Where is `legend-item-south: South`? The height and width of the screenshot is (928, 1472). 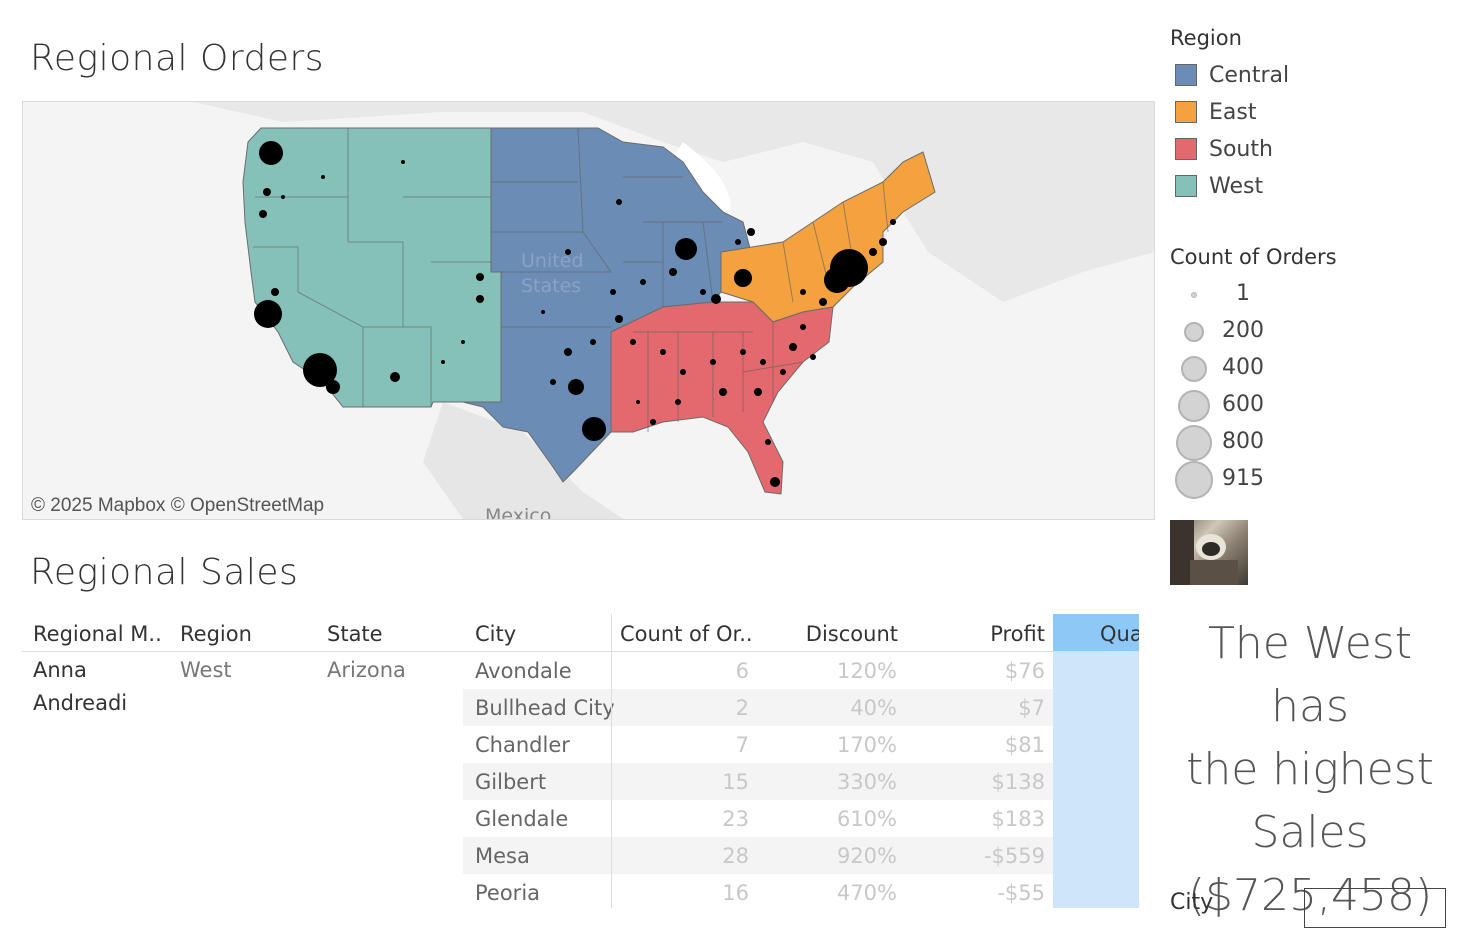
legend-item-south: South is located at coordinates (1224, 149).